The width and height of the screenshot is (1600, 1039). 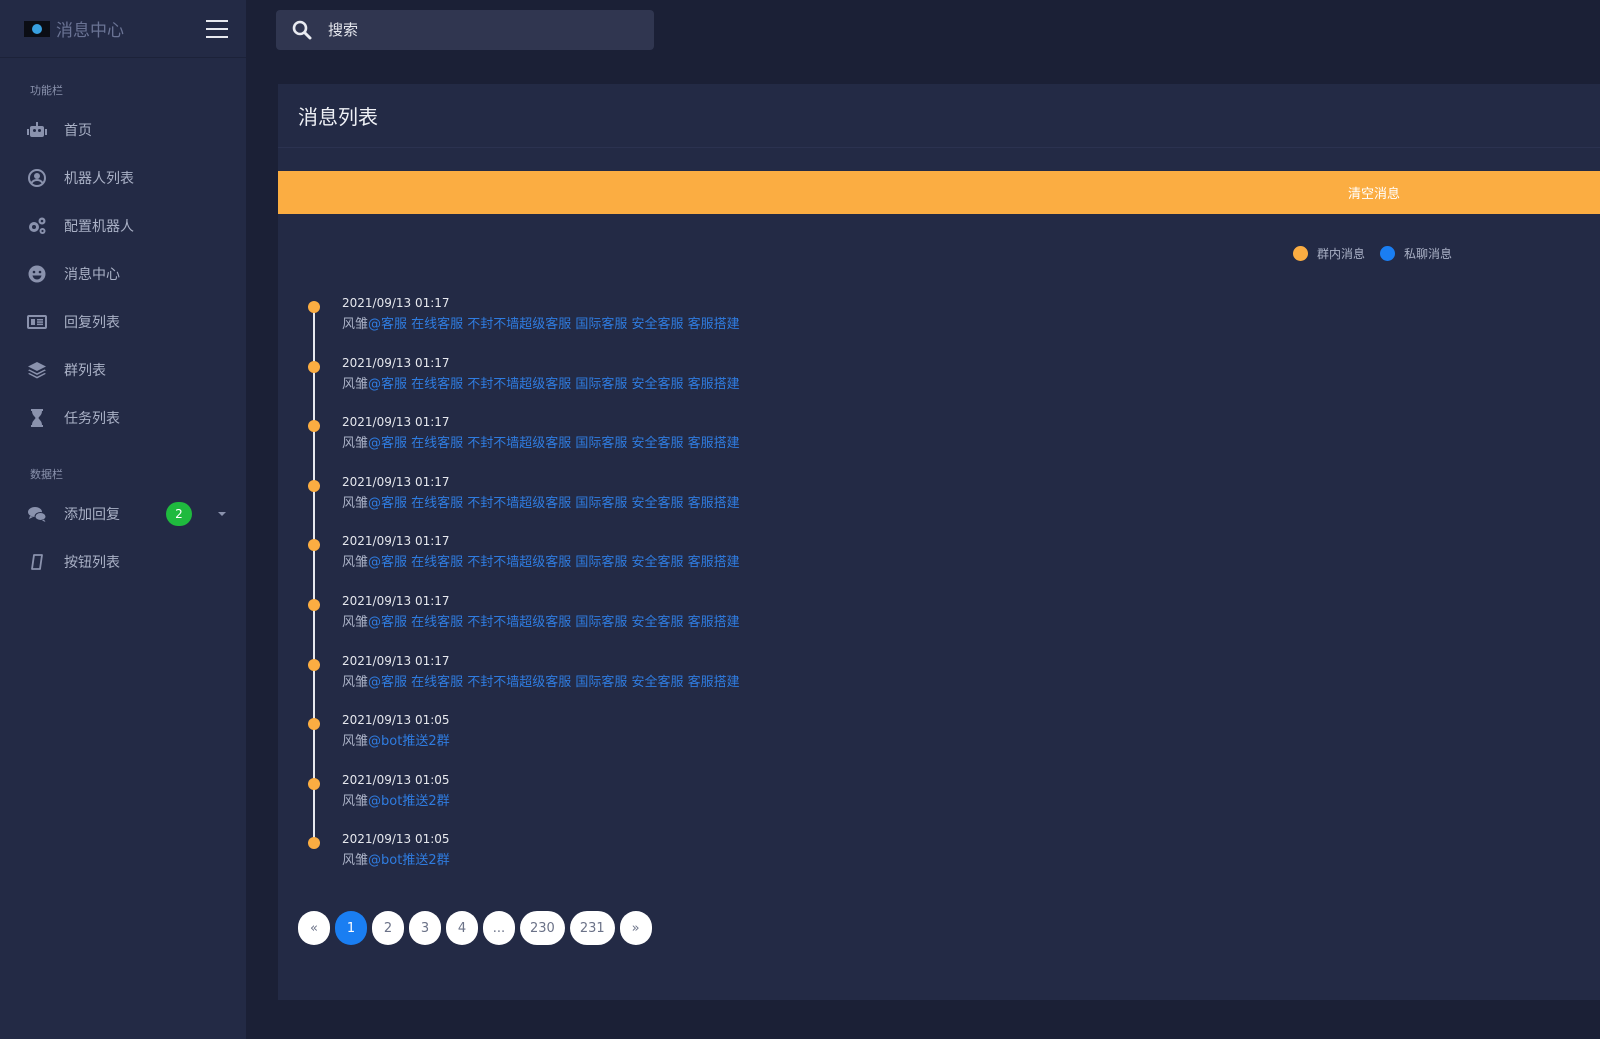 What do you see at coordinates (939, 116) in the screenshot?
I see `page-title: 消息列表` at bounding box center [939, 116].